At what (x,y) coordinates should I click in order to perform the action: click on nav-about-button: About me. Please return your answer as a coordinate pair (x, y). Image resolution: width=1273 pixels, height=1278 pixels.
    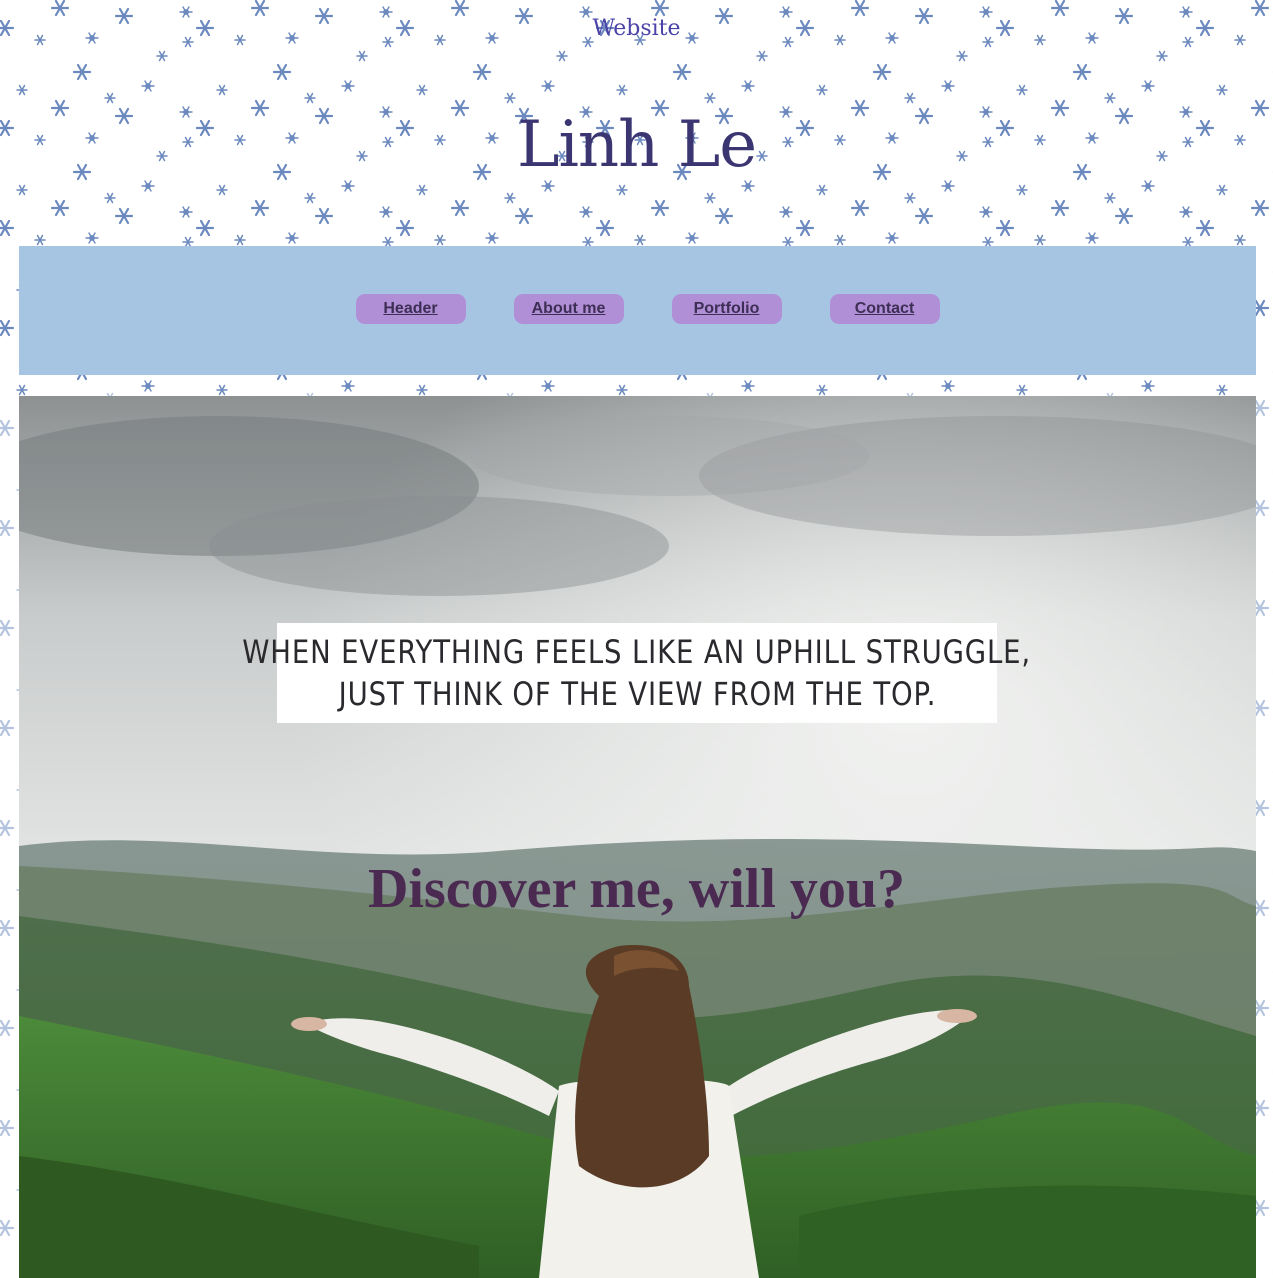
    Looking at the image, I should click on (568, 309).